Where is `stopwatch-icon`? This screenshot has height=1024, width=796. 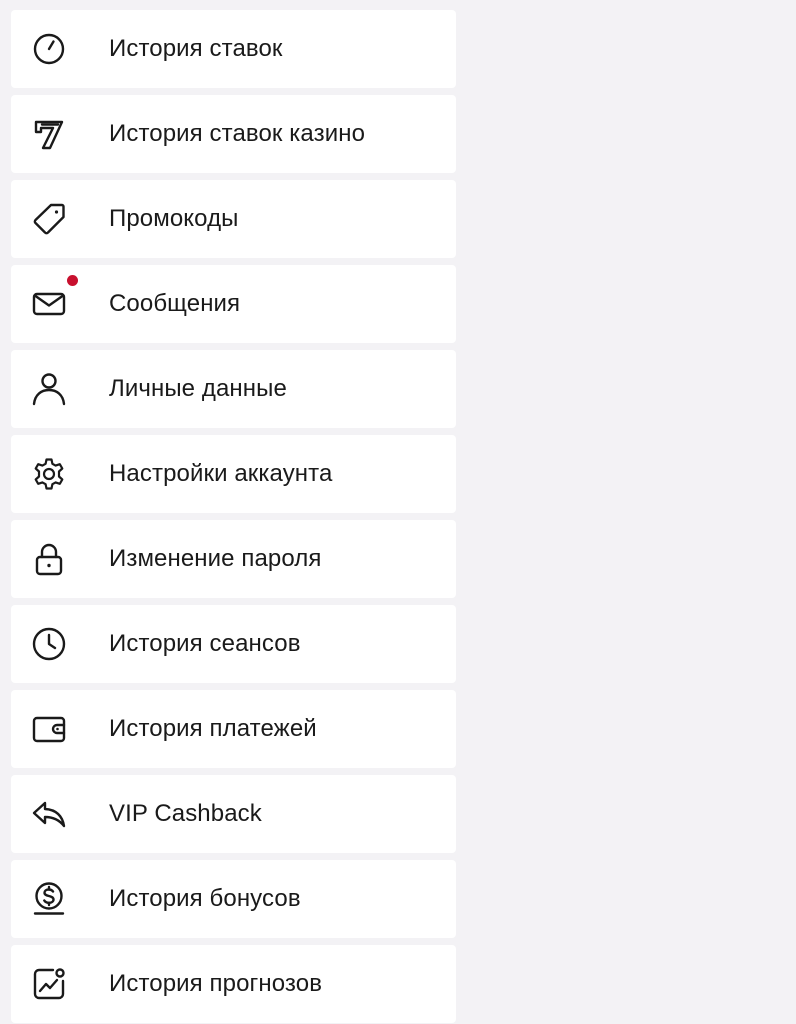
stopwatch-icon is located at coordinates (49, 49).